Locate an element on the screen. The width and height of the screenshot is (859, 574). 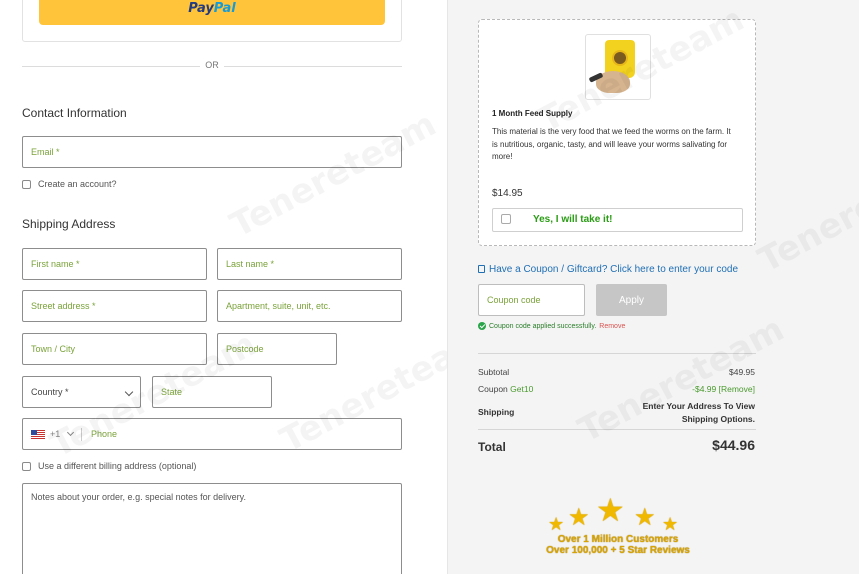
dial-code: +1 is located at coordinates (55, 434).